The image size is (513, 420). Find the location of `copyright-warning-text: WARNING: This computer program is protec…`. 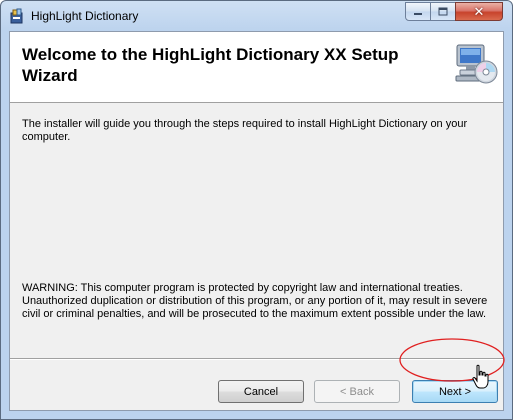

copyright-warning-text: WARNING: This computer program is protec… is located at coordinates (255, 301).